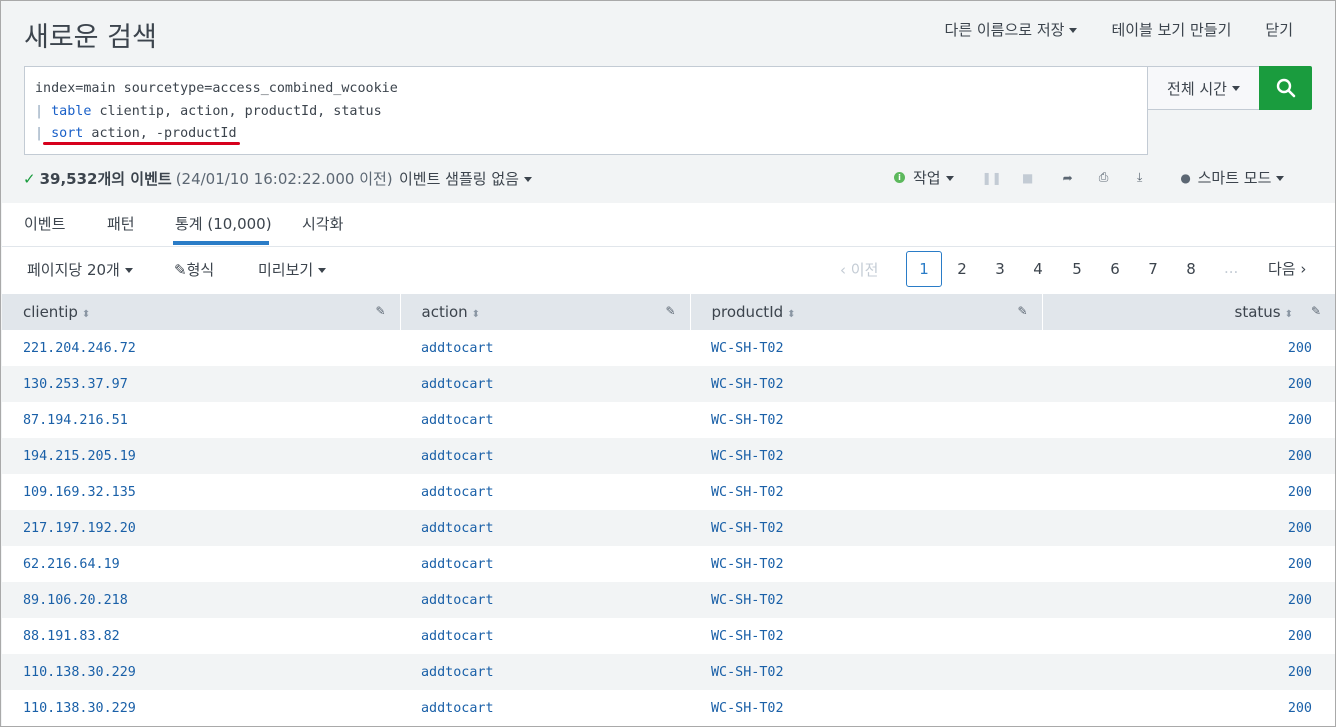 The width and height of the screenshot is (1336, 727). Describe the element at coordinates (67, 133) in the screenshot. I see `query-command-sort: sort` at that location.